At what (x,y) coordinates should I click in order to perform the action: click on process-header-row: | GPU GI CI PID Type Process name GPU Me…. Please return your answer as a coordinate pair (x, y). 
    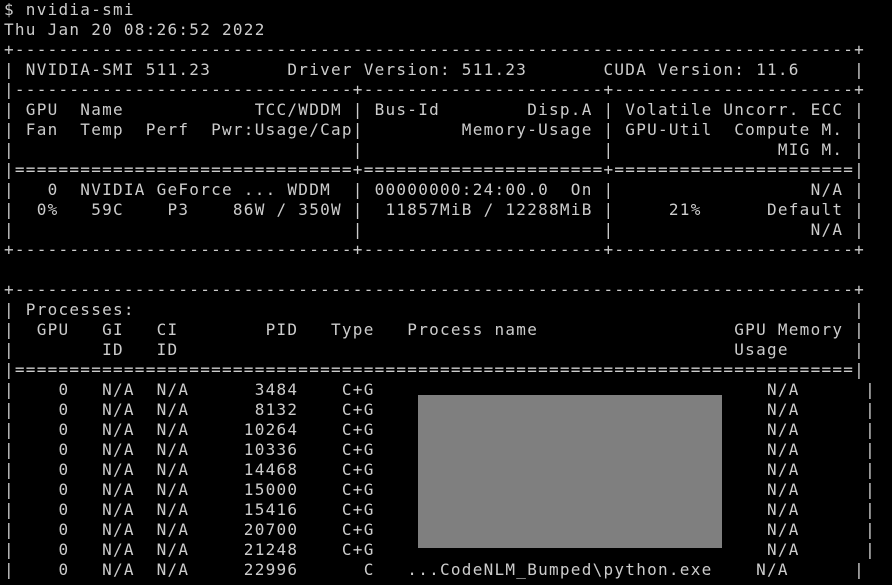
    Looking at the image, I should click on (435, 329).